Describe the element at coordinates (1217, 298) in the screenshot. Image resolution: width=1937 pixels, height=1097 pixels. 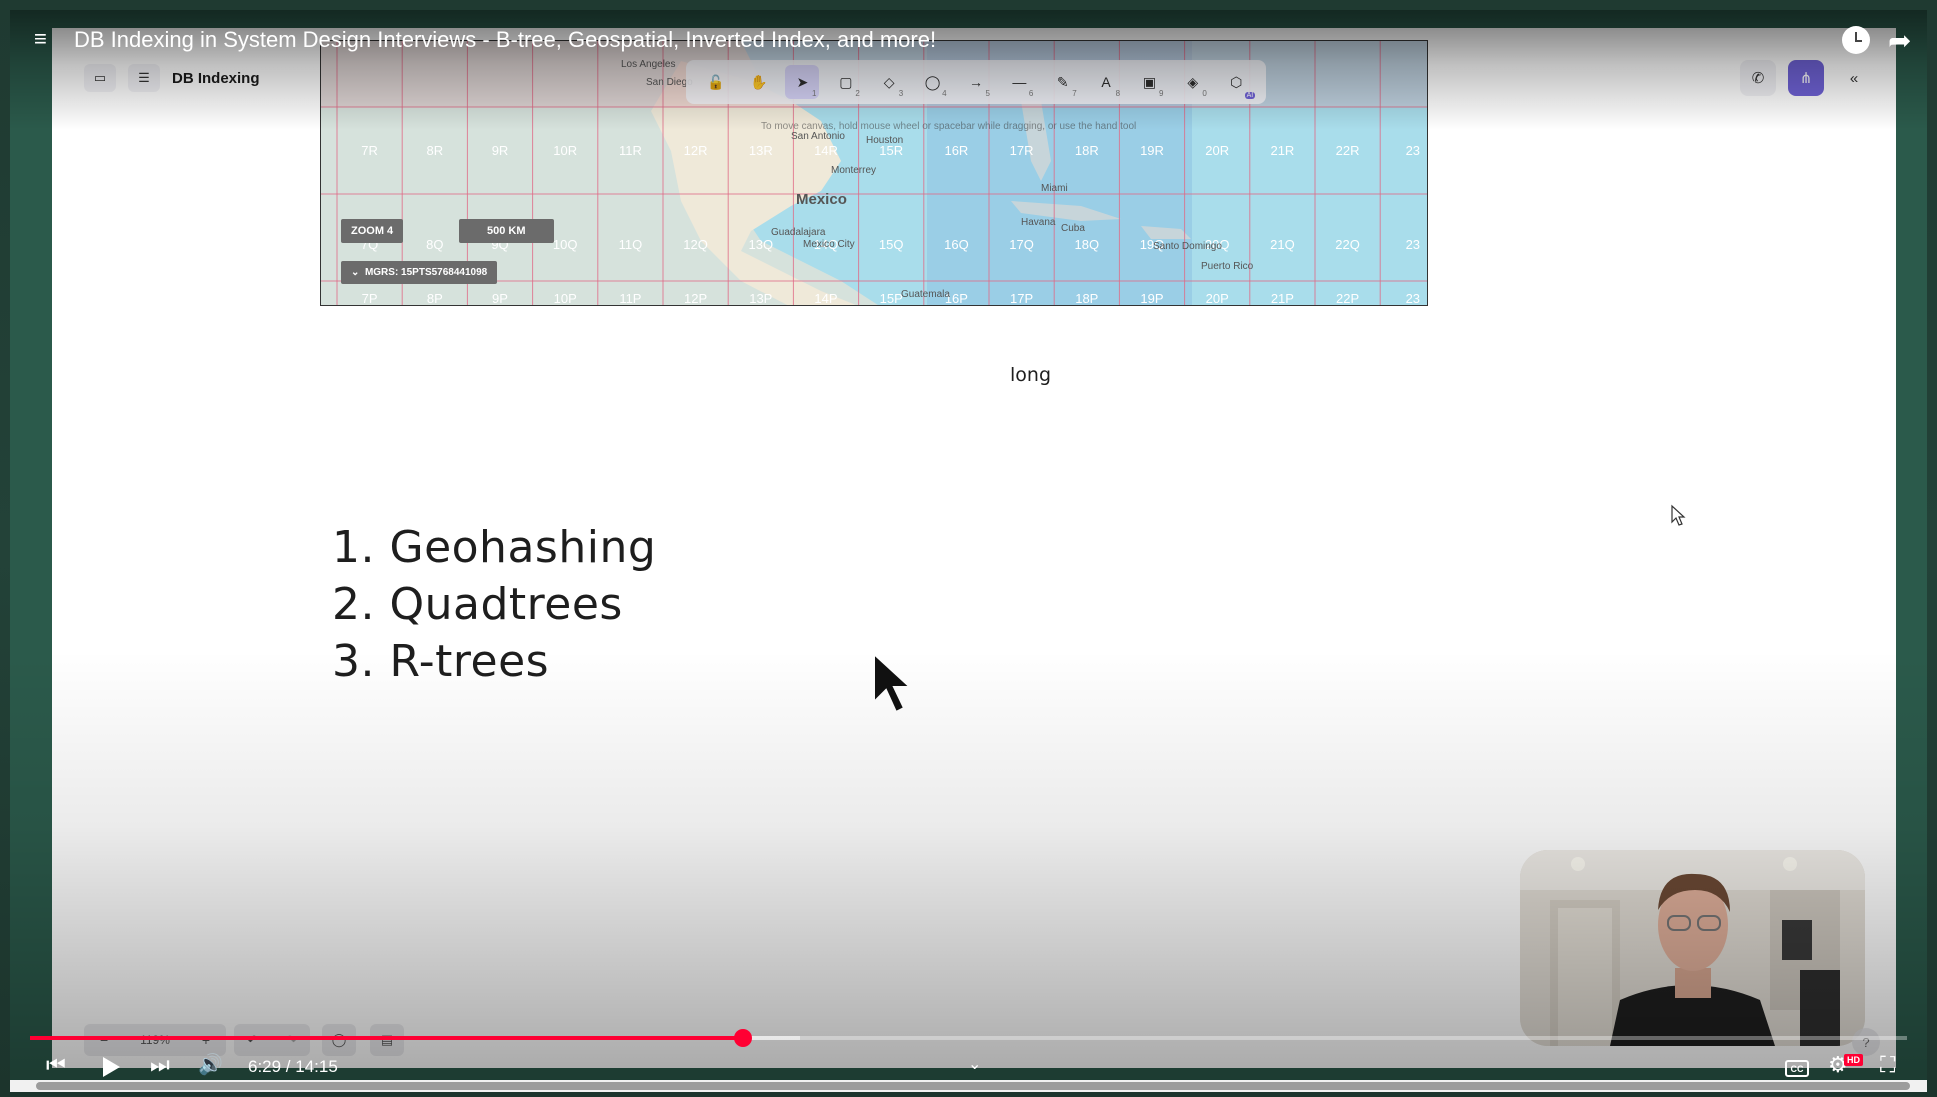
I see `grid-cell-label: 20P` at that location.